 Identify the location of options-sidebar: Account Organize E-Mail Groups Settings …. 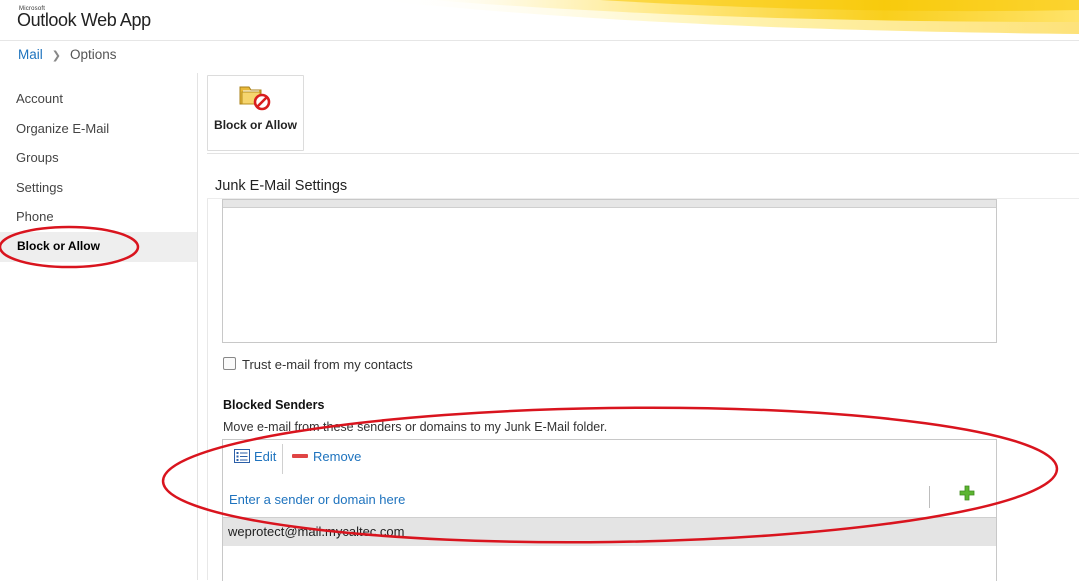
(98, 173).